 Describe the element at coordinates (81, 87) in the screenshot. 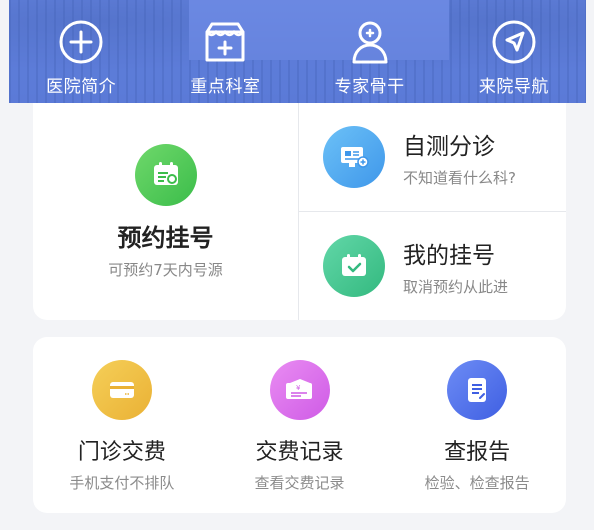

I see `nav-label: 医院简介` at that location.